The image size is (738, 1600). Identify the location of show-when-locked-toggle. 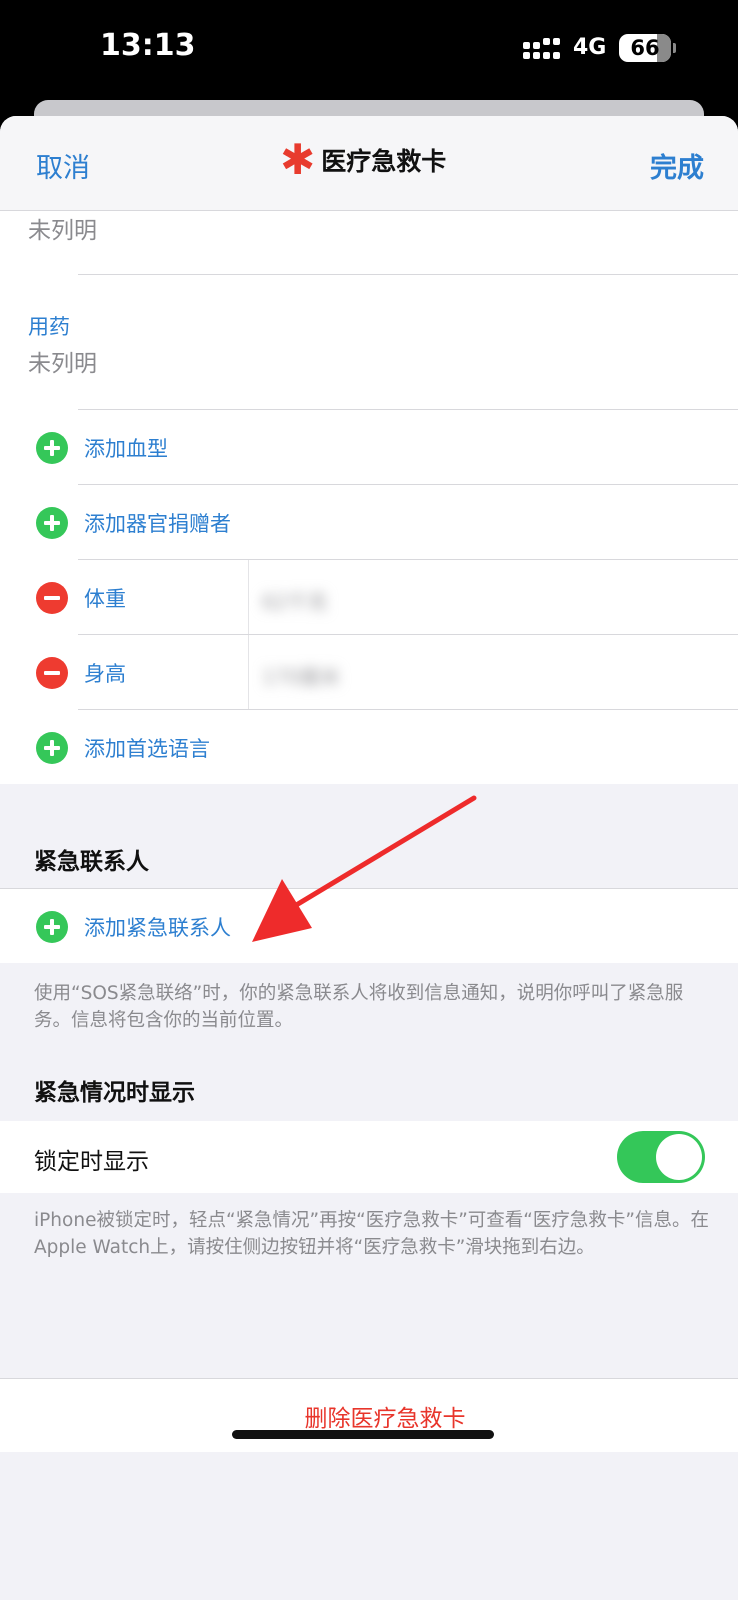
(661, 1157).